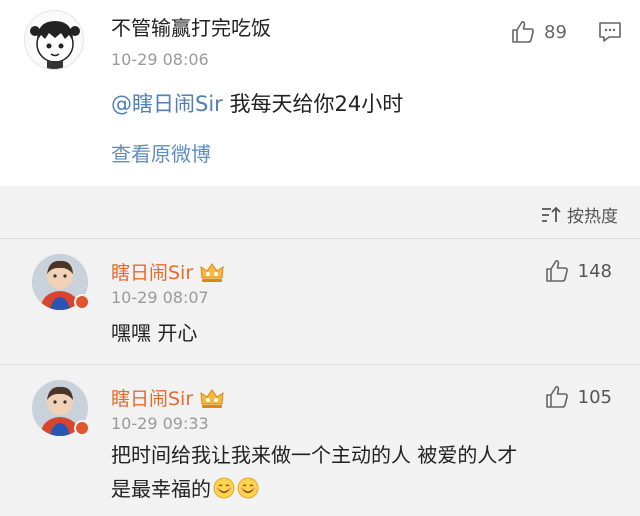 The width and height of the screenshot is (640, 516). What do you see at coordinates (191, 26) in the screenshot?
I see `post-author-name: 不管输赢打完吃饭` at bounding box center [191, 26].